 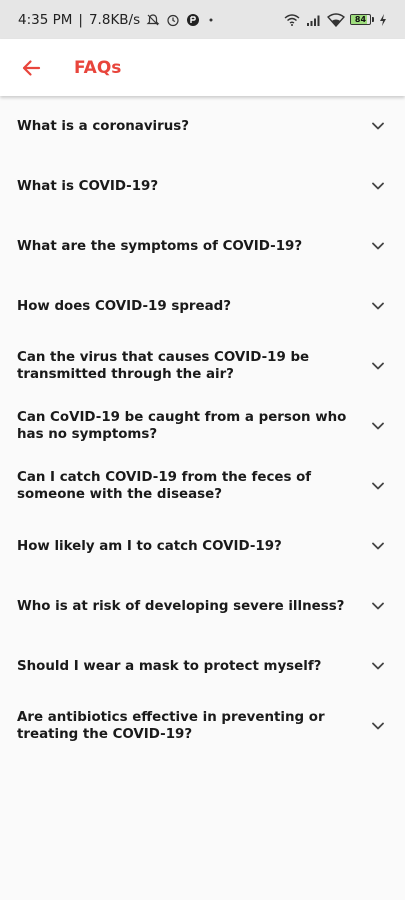 I want to click on status-time: 4:35 PM, so click(x=45, y=19).